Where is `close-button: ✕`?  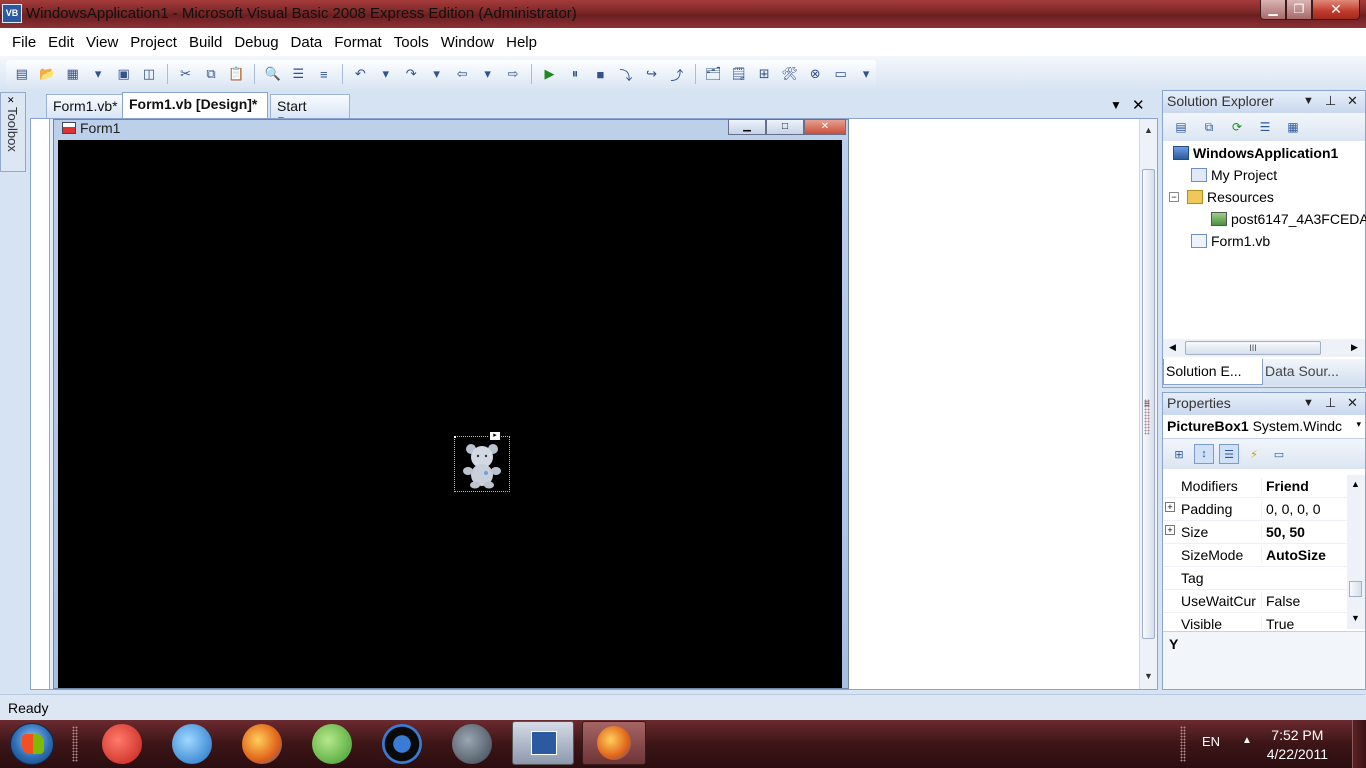
close-button: ✕ is located at coordinates (1336, 10).